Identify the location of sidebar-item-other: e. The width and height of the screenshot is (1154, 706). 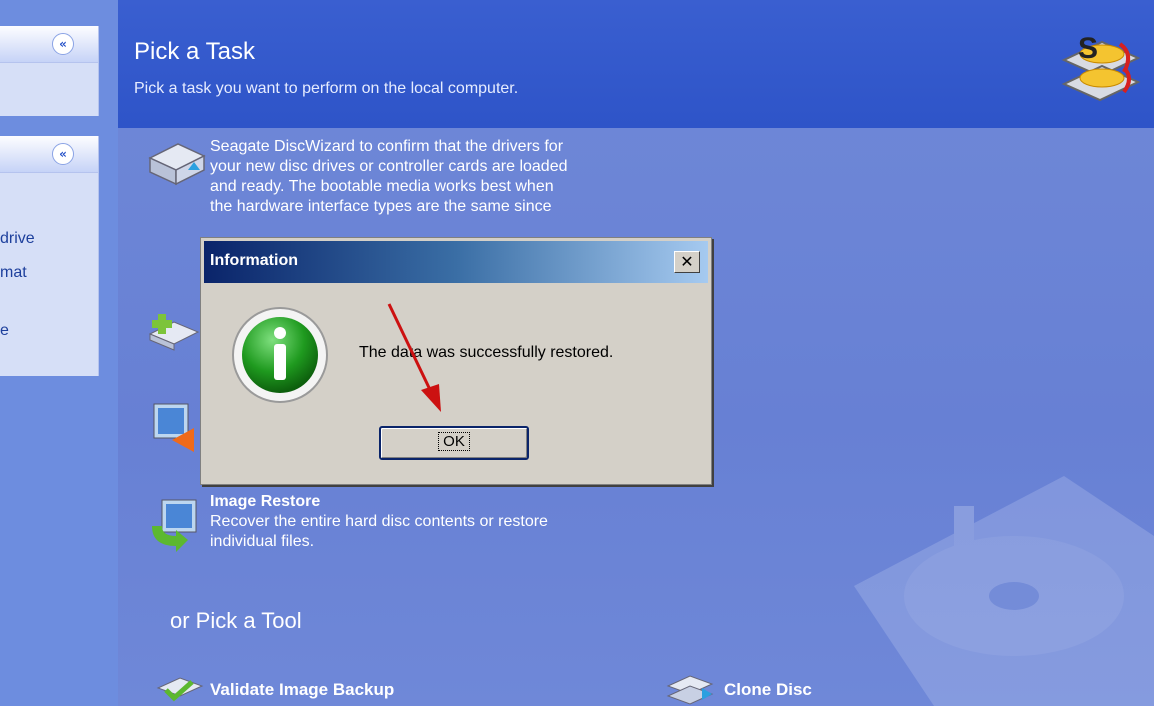
(4, 331).